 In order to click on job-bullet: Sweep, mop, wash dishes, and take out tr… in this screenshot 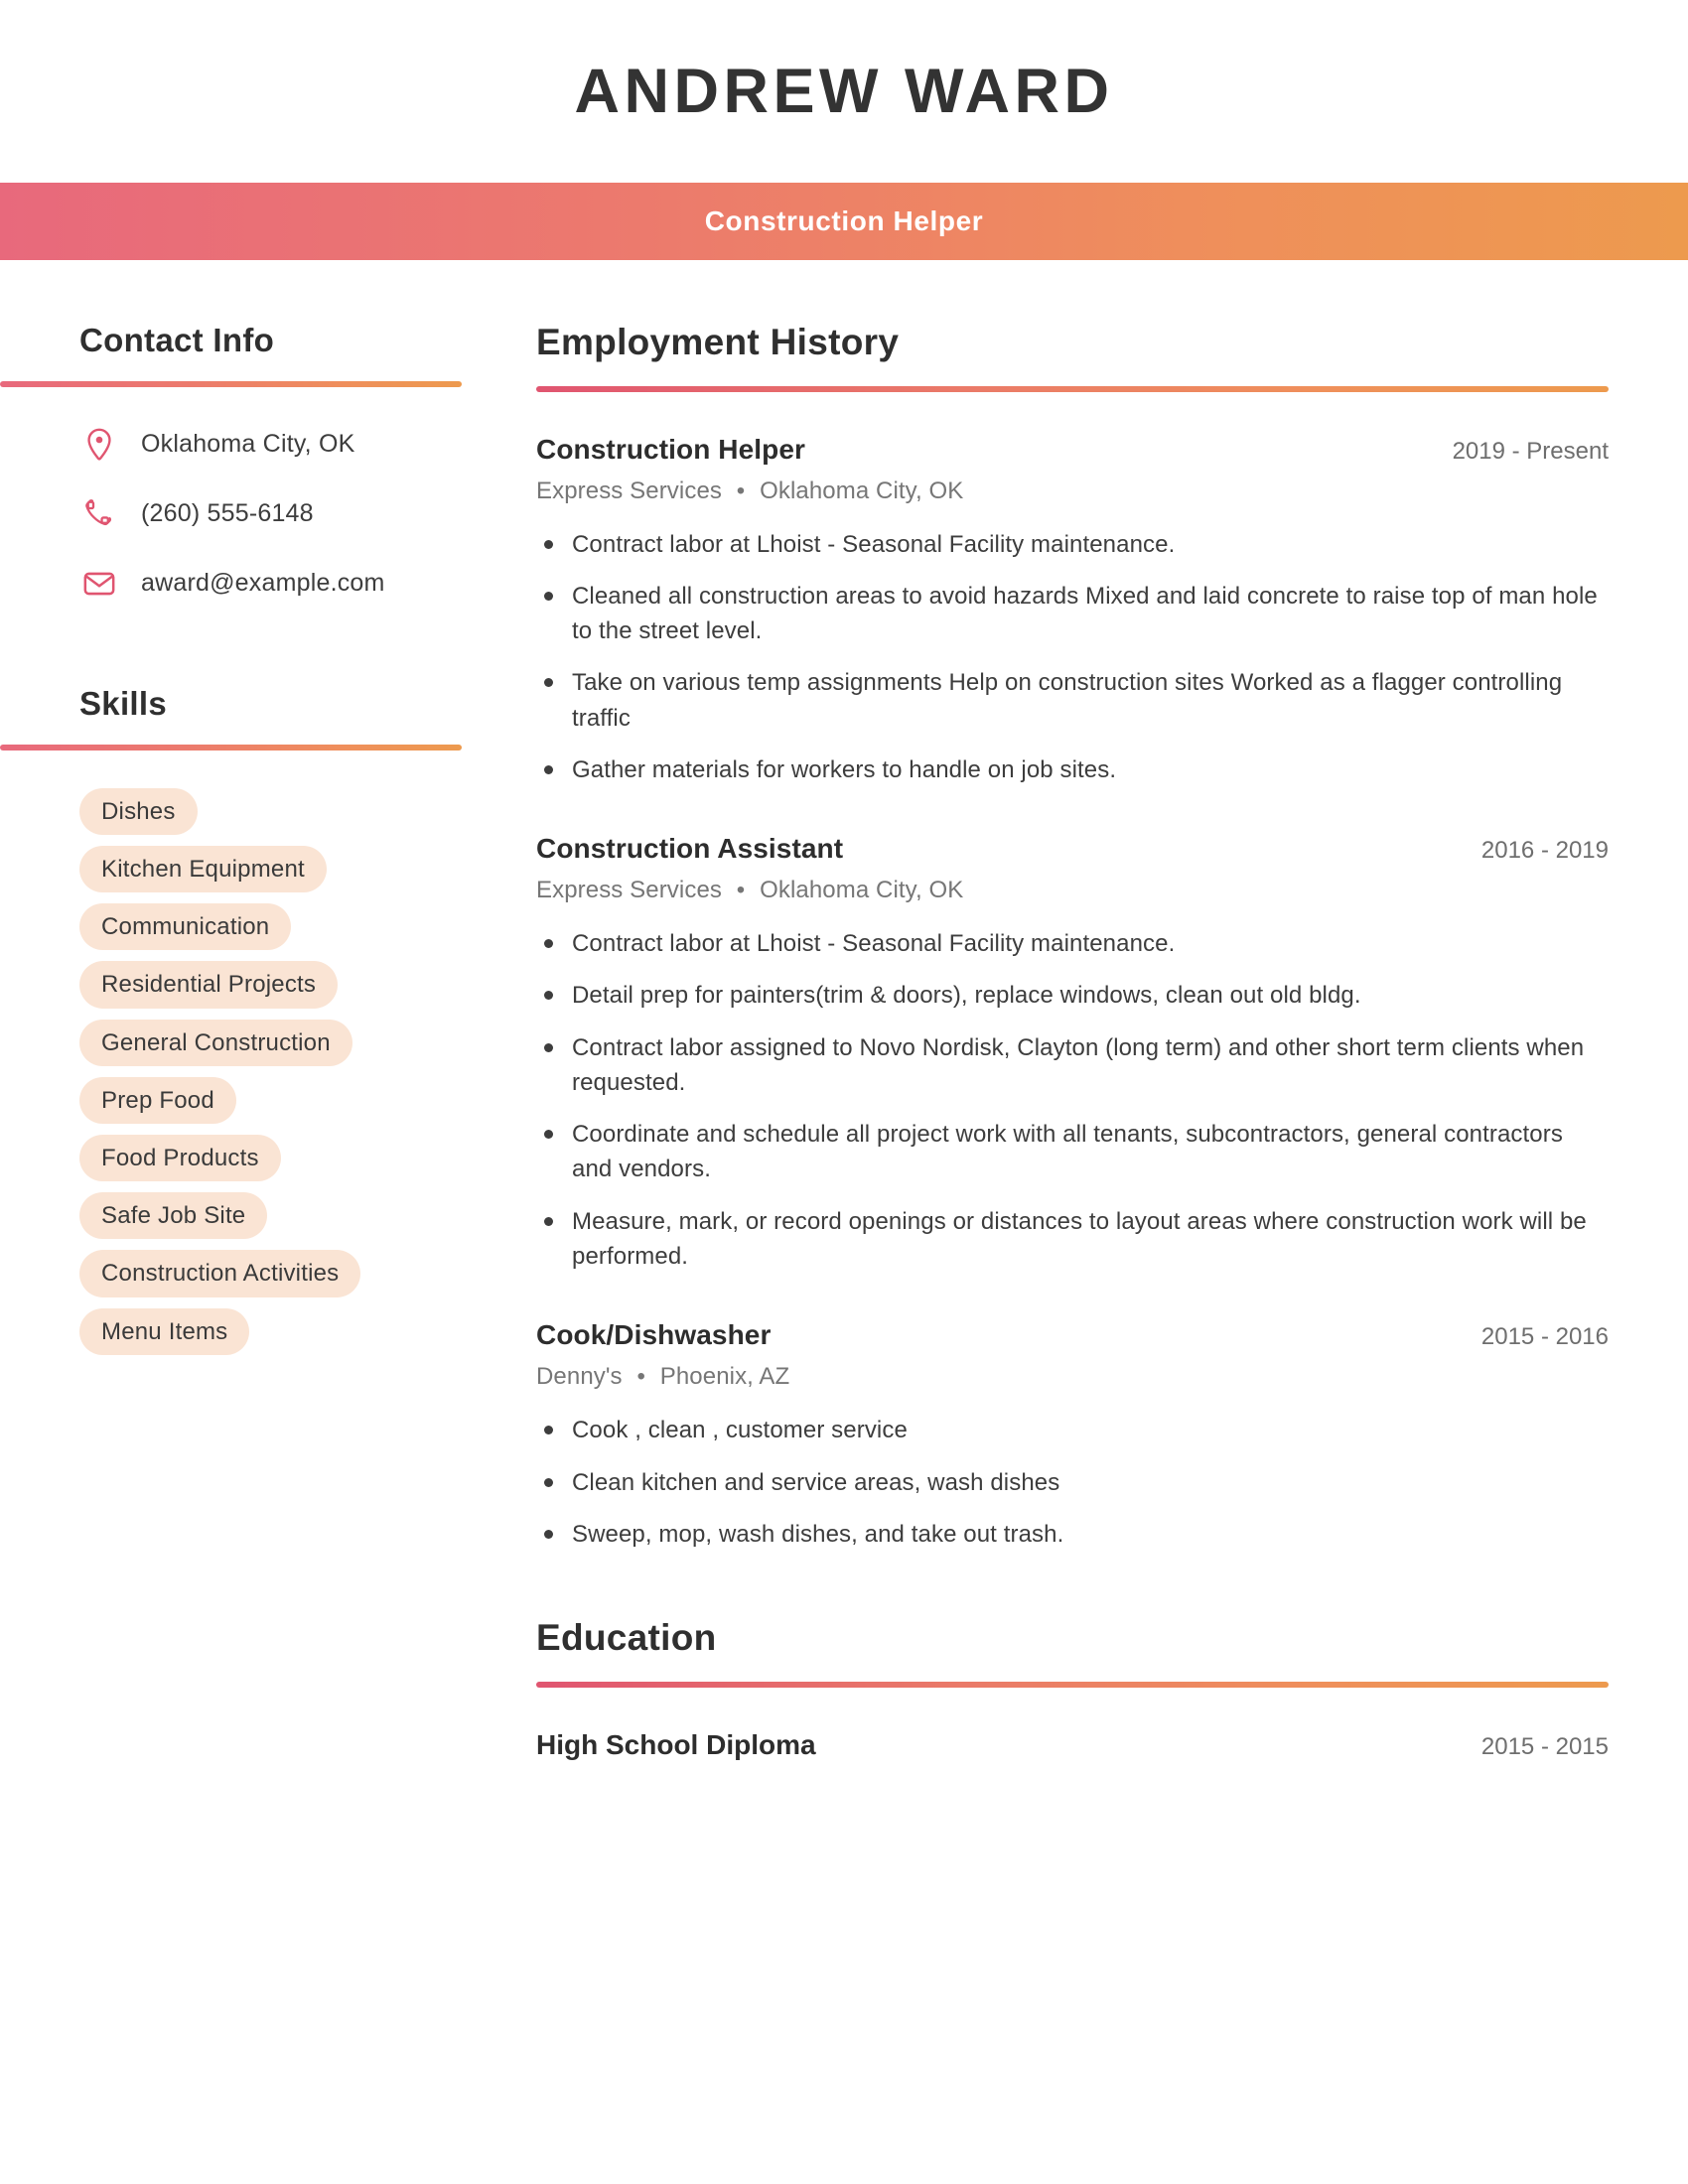, I will do `click(1072, 1534)`.